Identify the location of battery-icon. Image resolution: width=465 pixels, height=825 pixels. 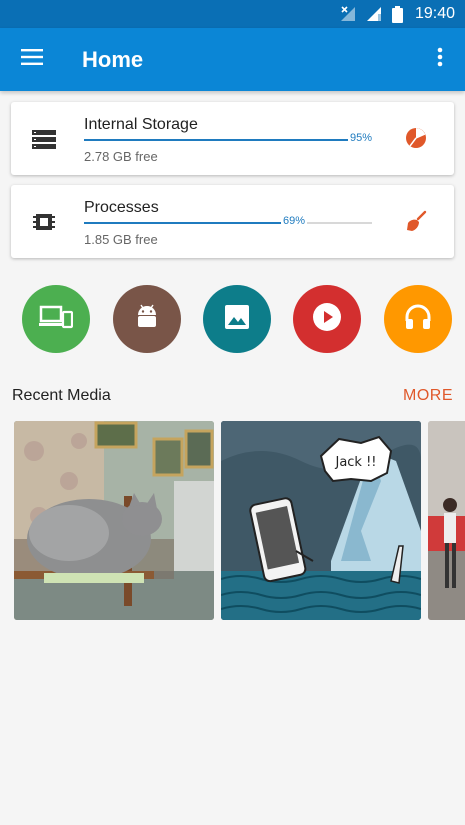
(397, 14).